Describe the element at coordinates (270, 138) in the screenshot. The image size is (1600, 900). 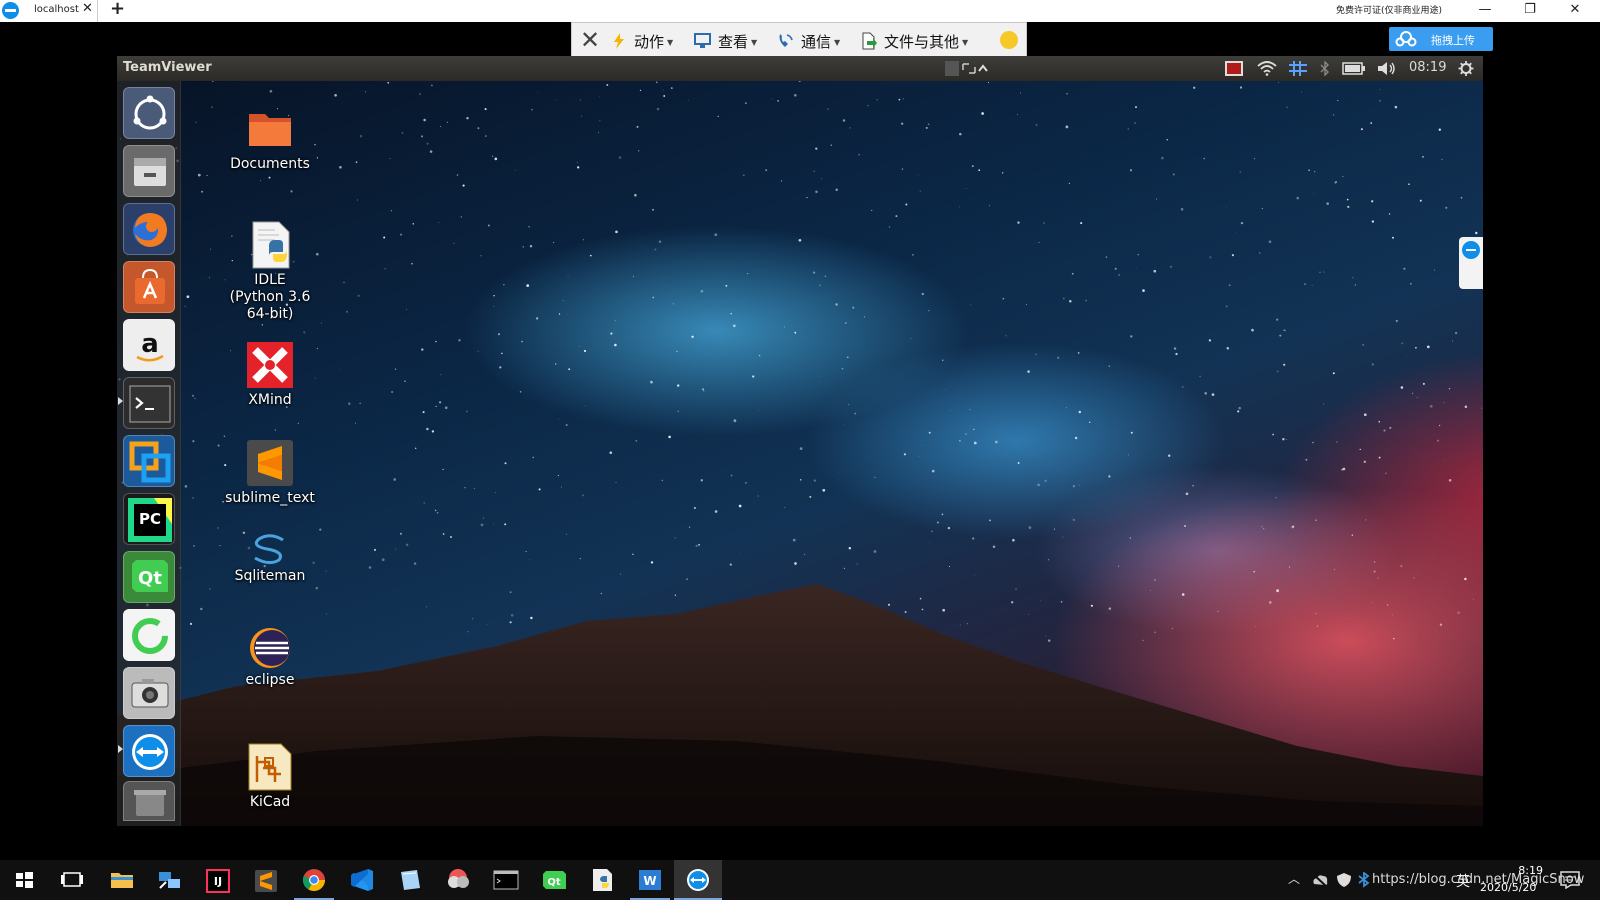
I see `desktop-icon-documents: Documents` at that location.